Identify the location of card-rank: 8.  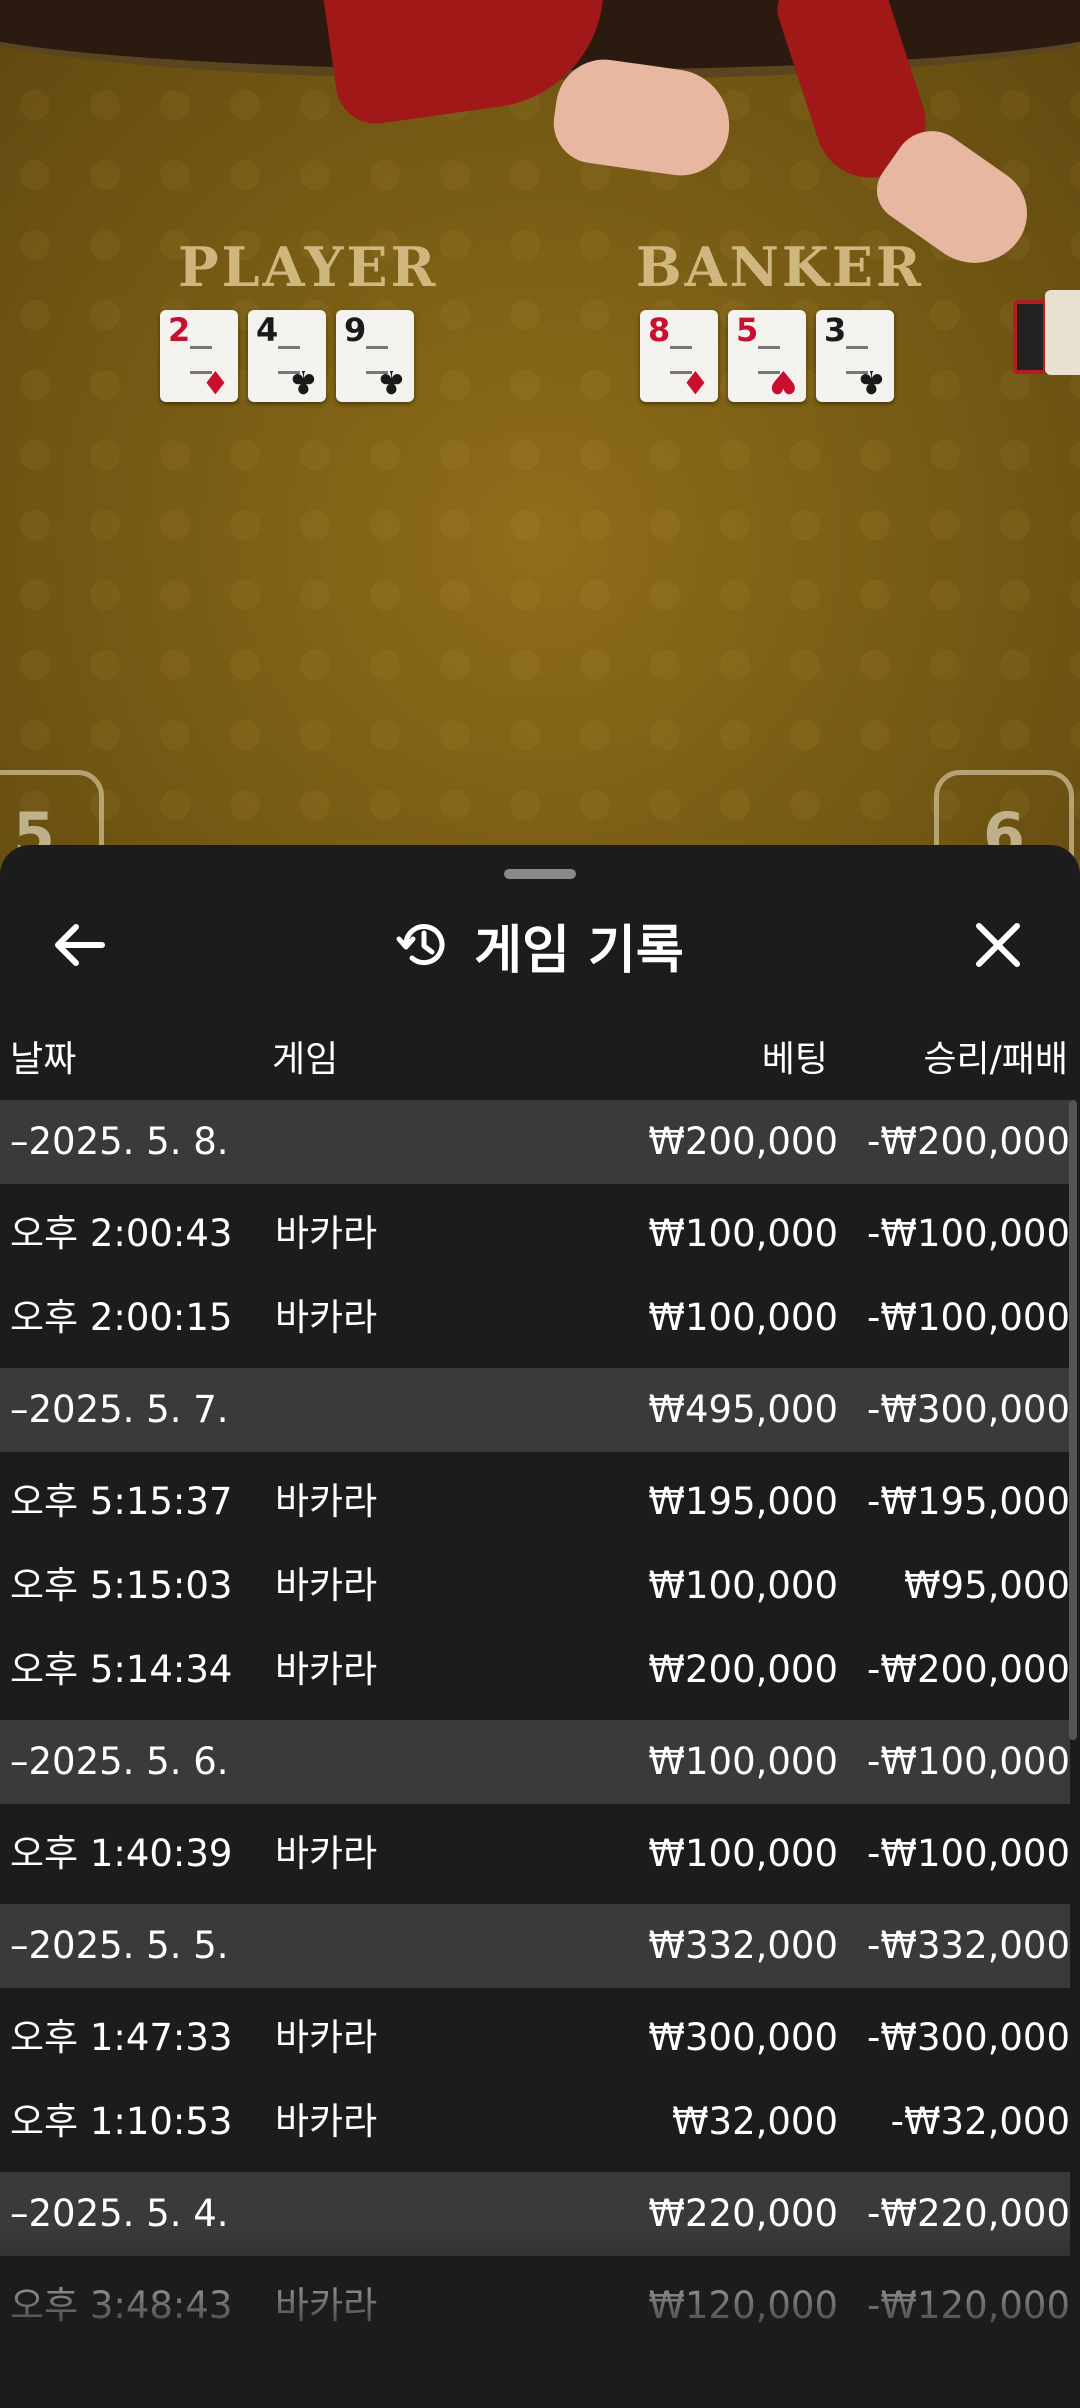
(659, 330).